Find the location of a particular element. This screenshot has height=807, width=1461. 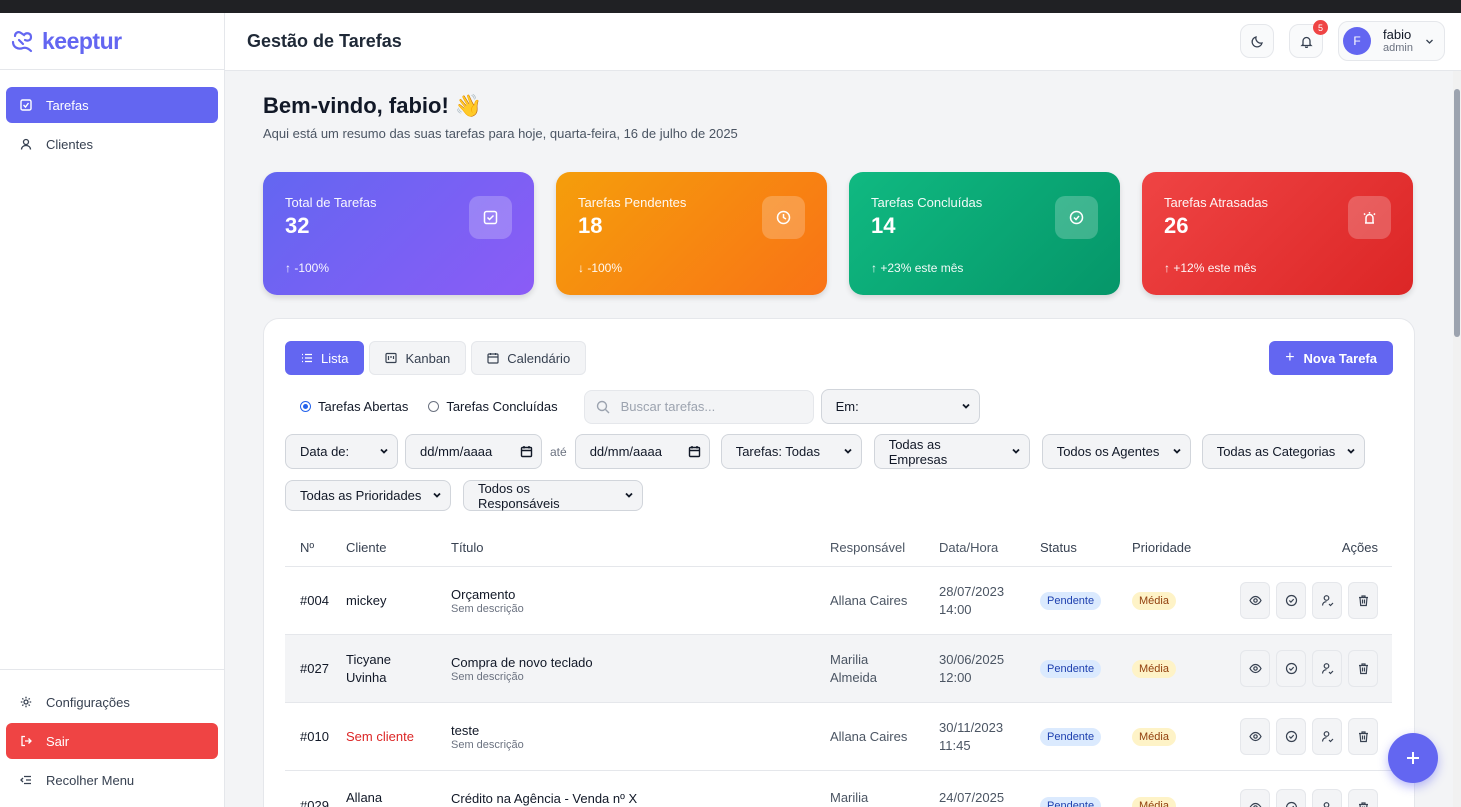

sidebar-item-clientes: Clientes is located at coordinates (112, 144).